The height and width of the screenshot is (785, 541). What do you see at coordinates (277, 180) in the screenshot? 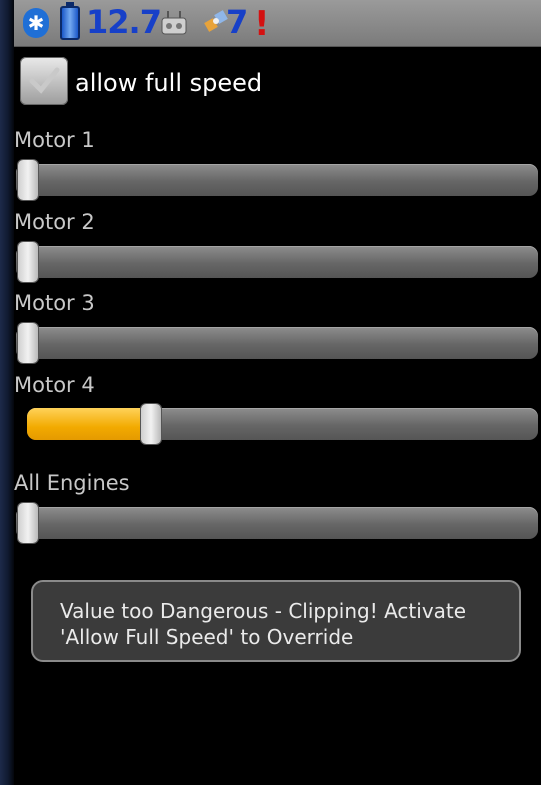
I see `motor-1-slider` at bounding box center [277, 180].